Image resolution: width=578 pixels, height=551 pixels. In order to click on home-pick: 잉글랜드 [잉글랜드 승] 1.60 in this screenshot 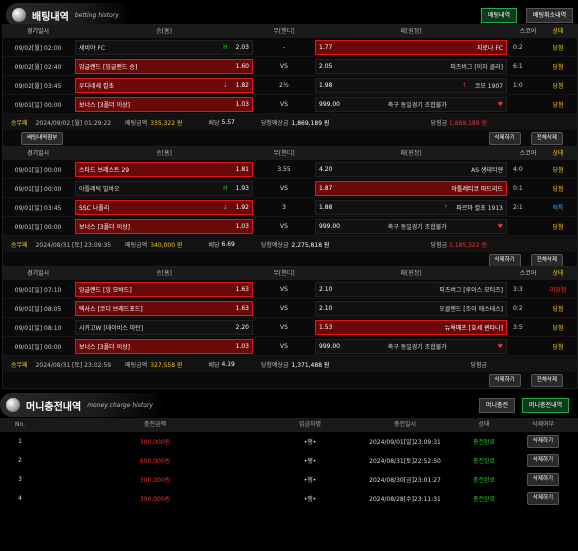, I will do `click(164, 66)`.